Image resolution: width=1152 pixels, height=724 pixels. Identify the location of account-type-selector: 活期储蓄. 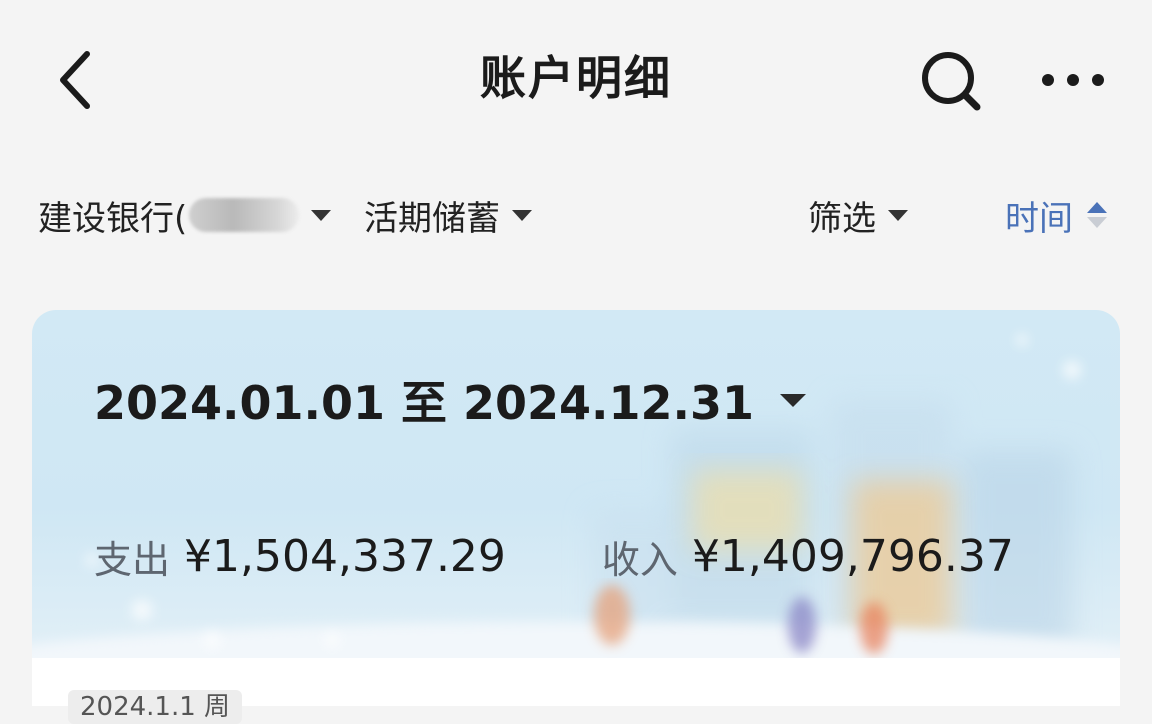
(448, 215).